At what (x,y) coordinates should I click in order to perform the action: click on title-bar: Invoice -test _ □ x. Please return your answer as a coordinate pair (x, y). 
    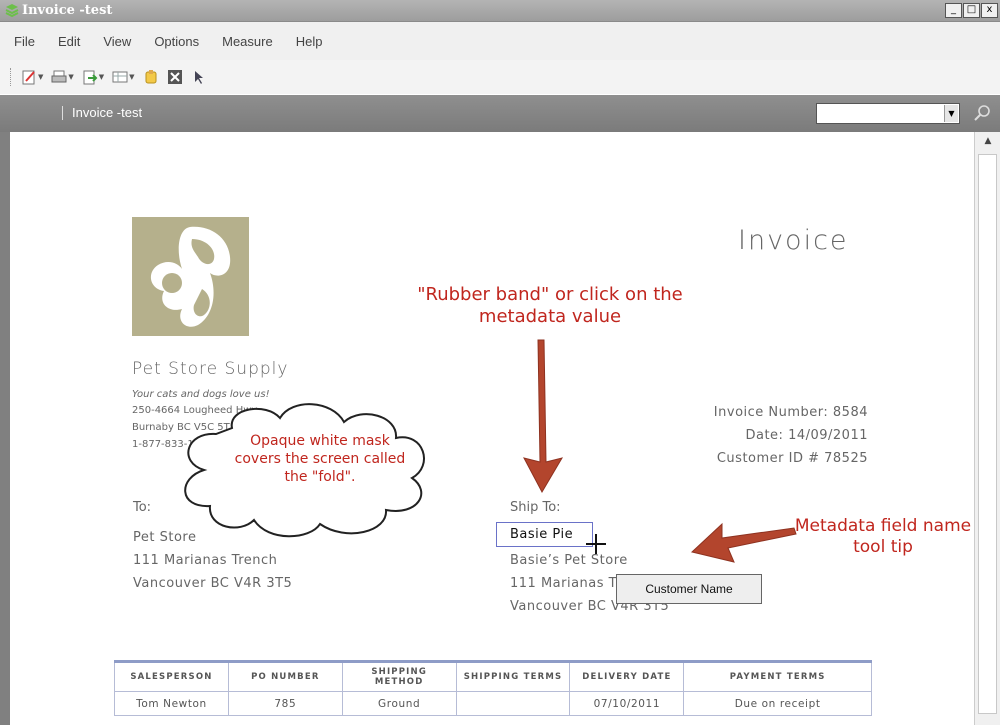
    Looking at the image, I should click on (500, 11).